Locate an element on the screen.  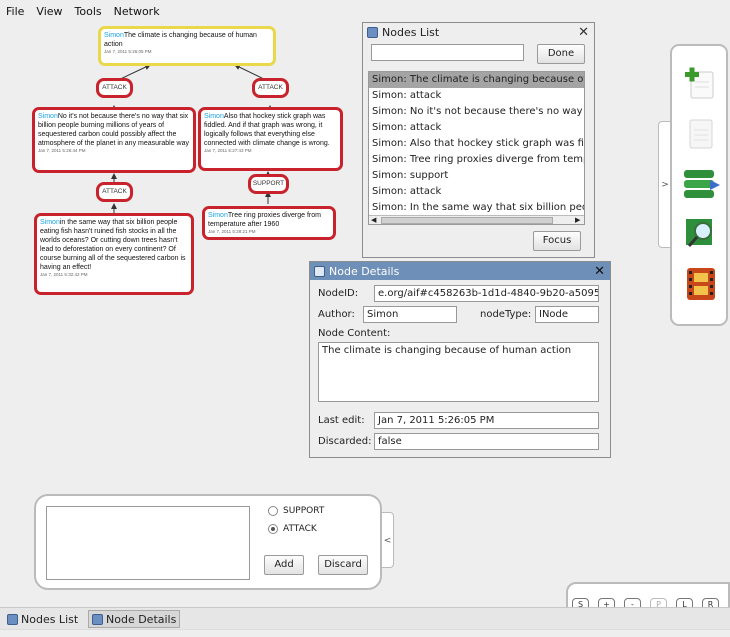
last-edit-field: Jan 7, 2011 5:26:05 PM is located at coordinates (486, 420).